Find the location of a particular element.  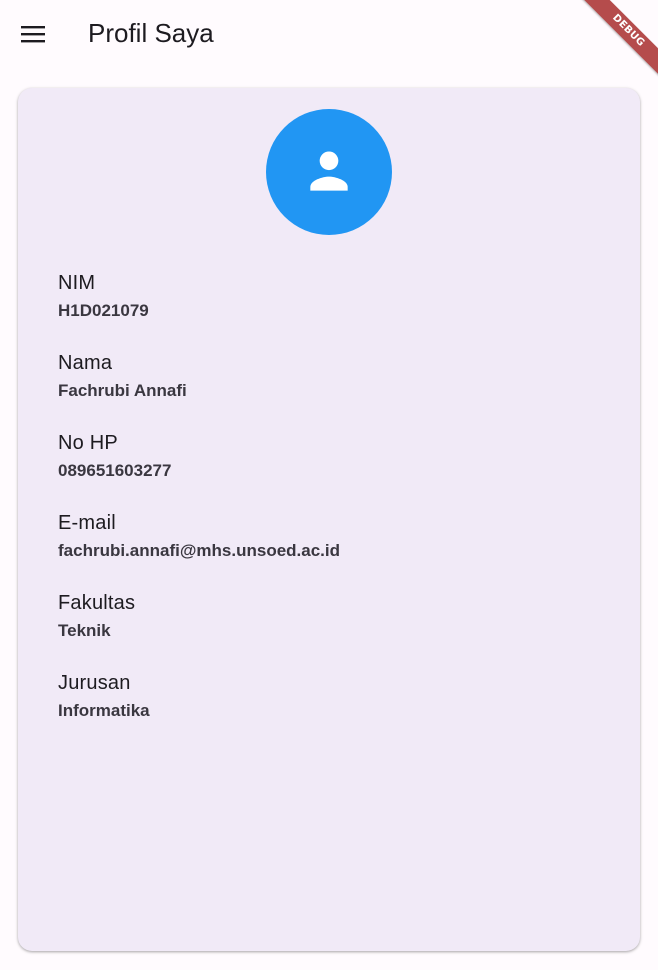

field-label: No HP is located at coordinates (88, 443).